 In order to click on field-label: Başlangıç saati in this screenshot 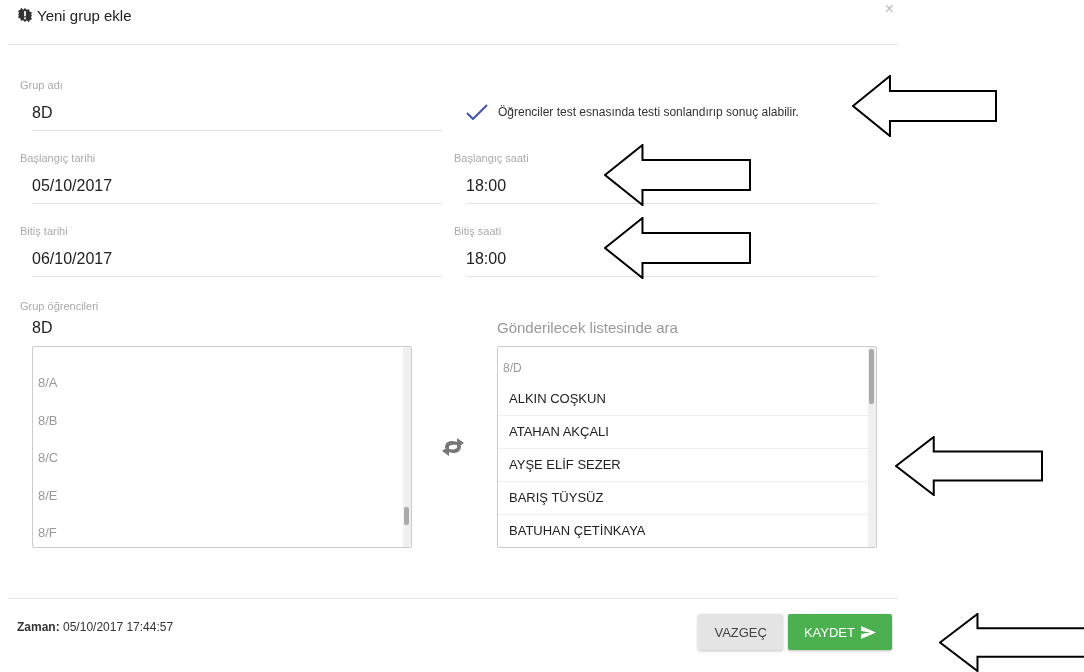, I will do `click(492, 158)`.